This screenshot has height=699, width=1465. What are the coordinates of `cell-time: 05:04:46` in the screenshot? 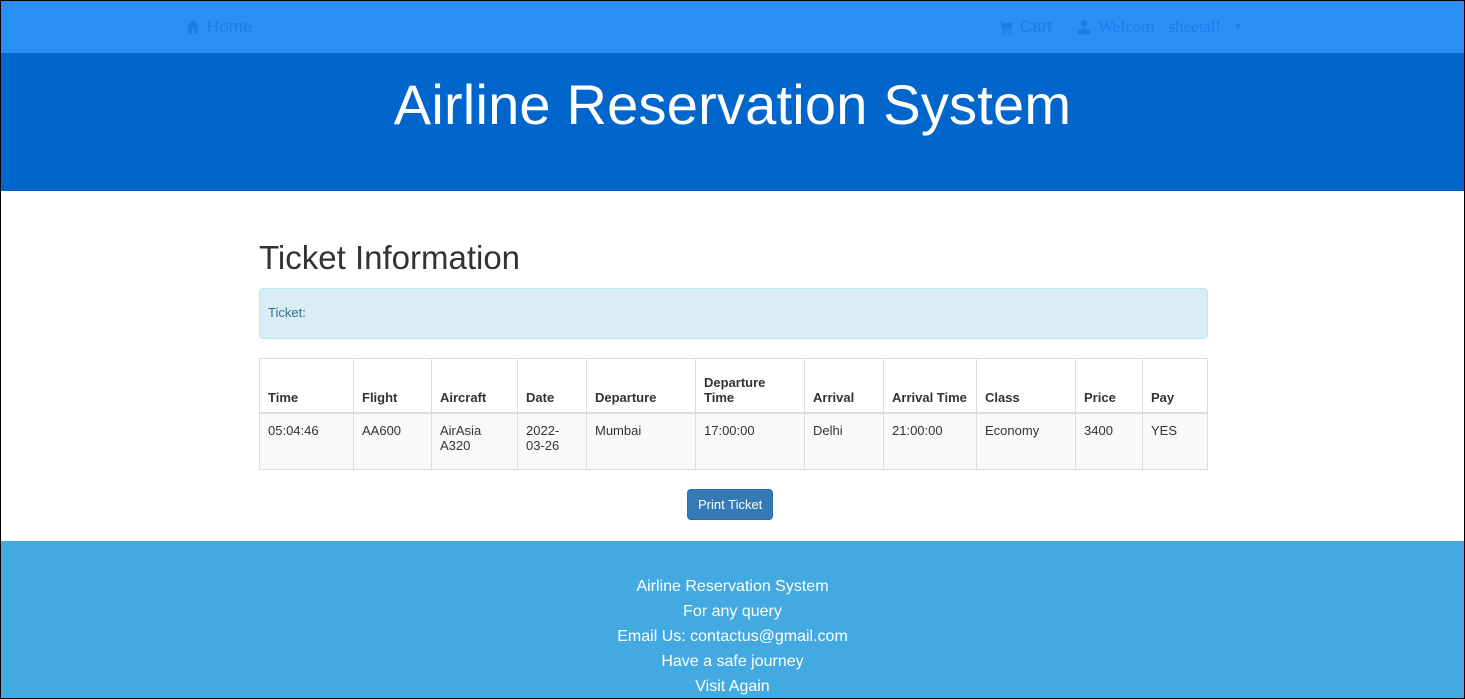 It's located at (306, 441).